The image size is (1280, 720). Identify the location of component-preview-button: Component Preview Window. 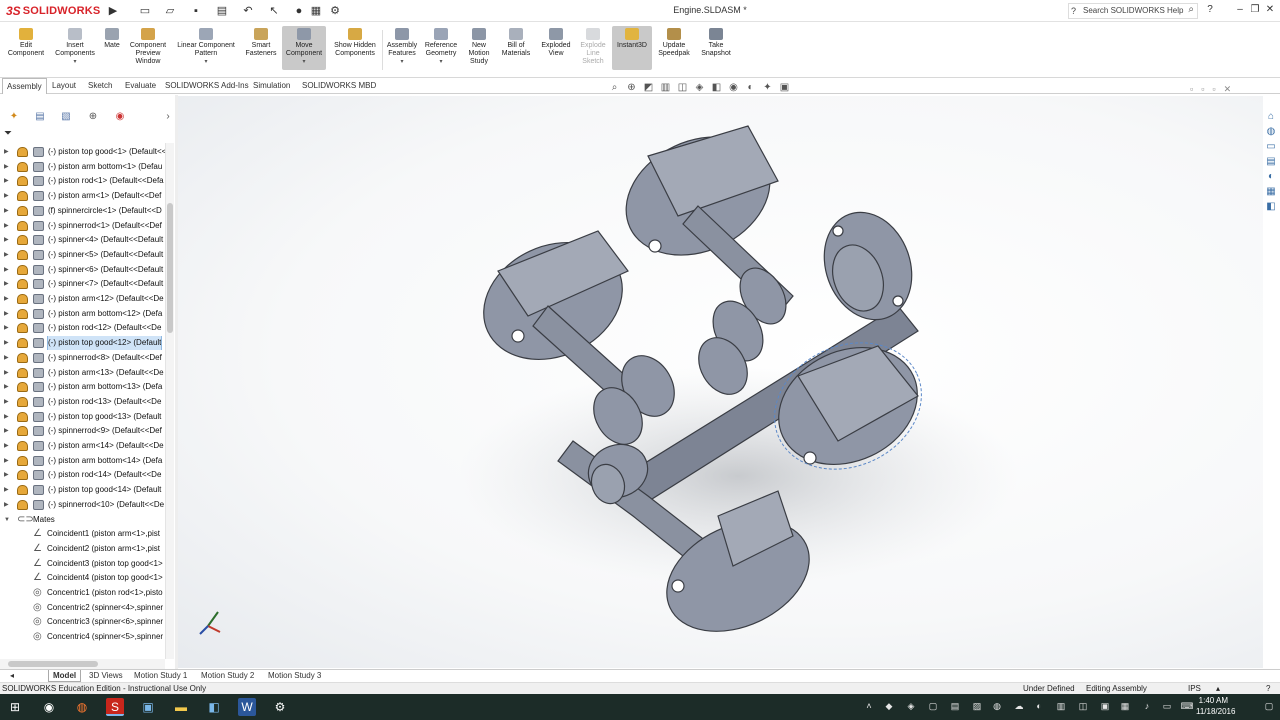
(148, 46).